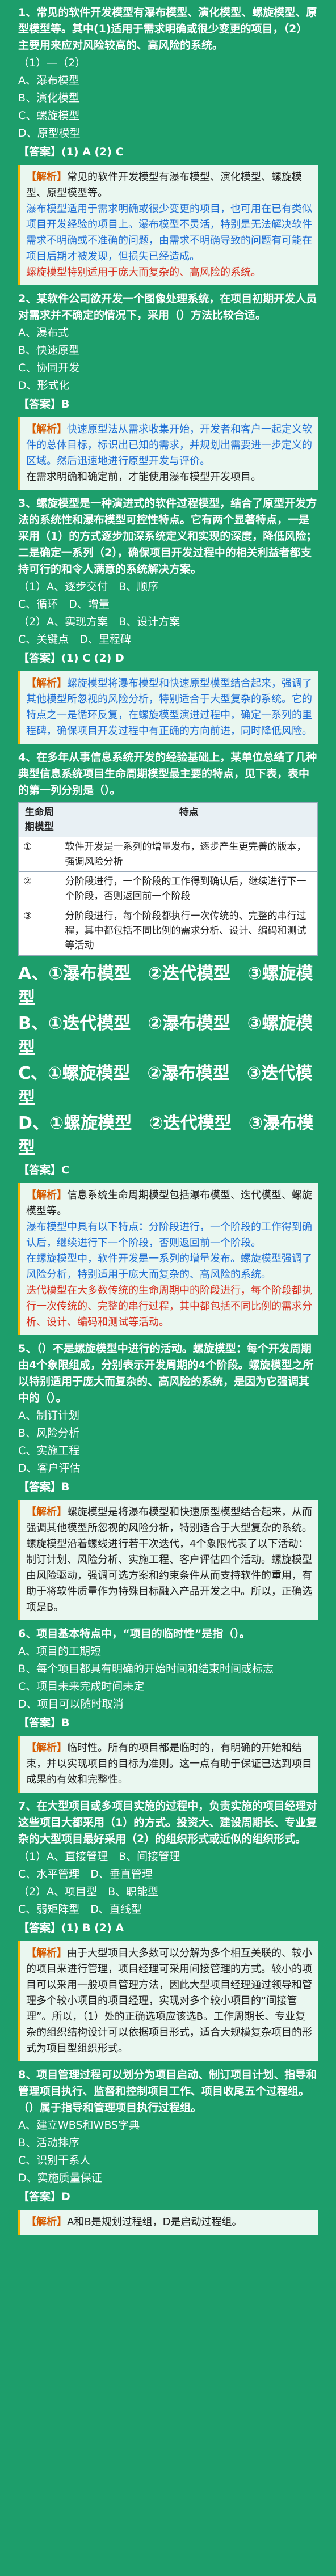 This screenshot has height=2576, width=336. I want to click on option: A、项目的工期短, so click(168, 1651).